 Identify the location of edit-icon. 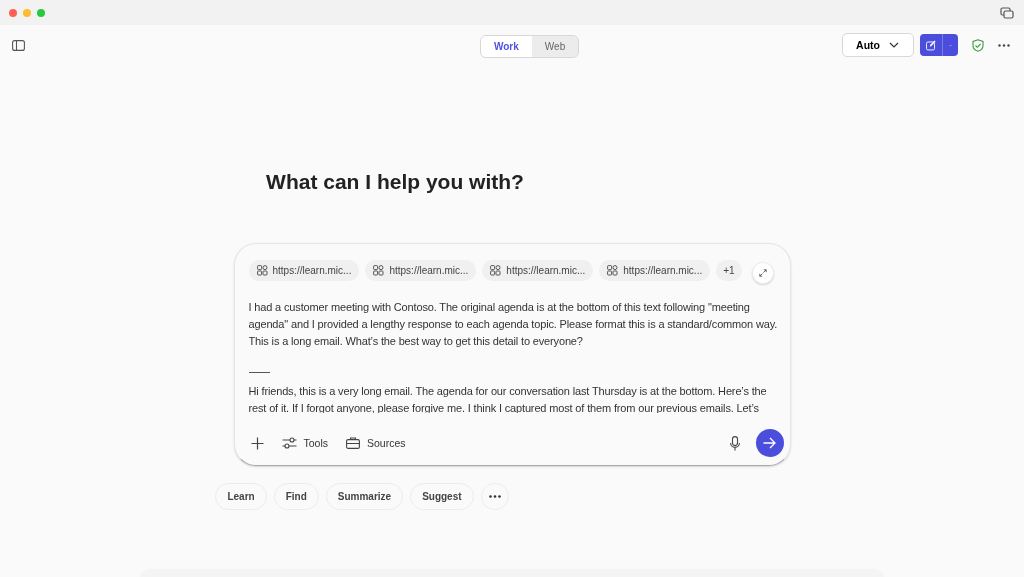
(931, 45).